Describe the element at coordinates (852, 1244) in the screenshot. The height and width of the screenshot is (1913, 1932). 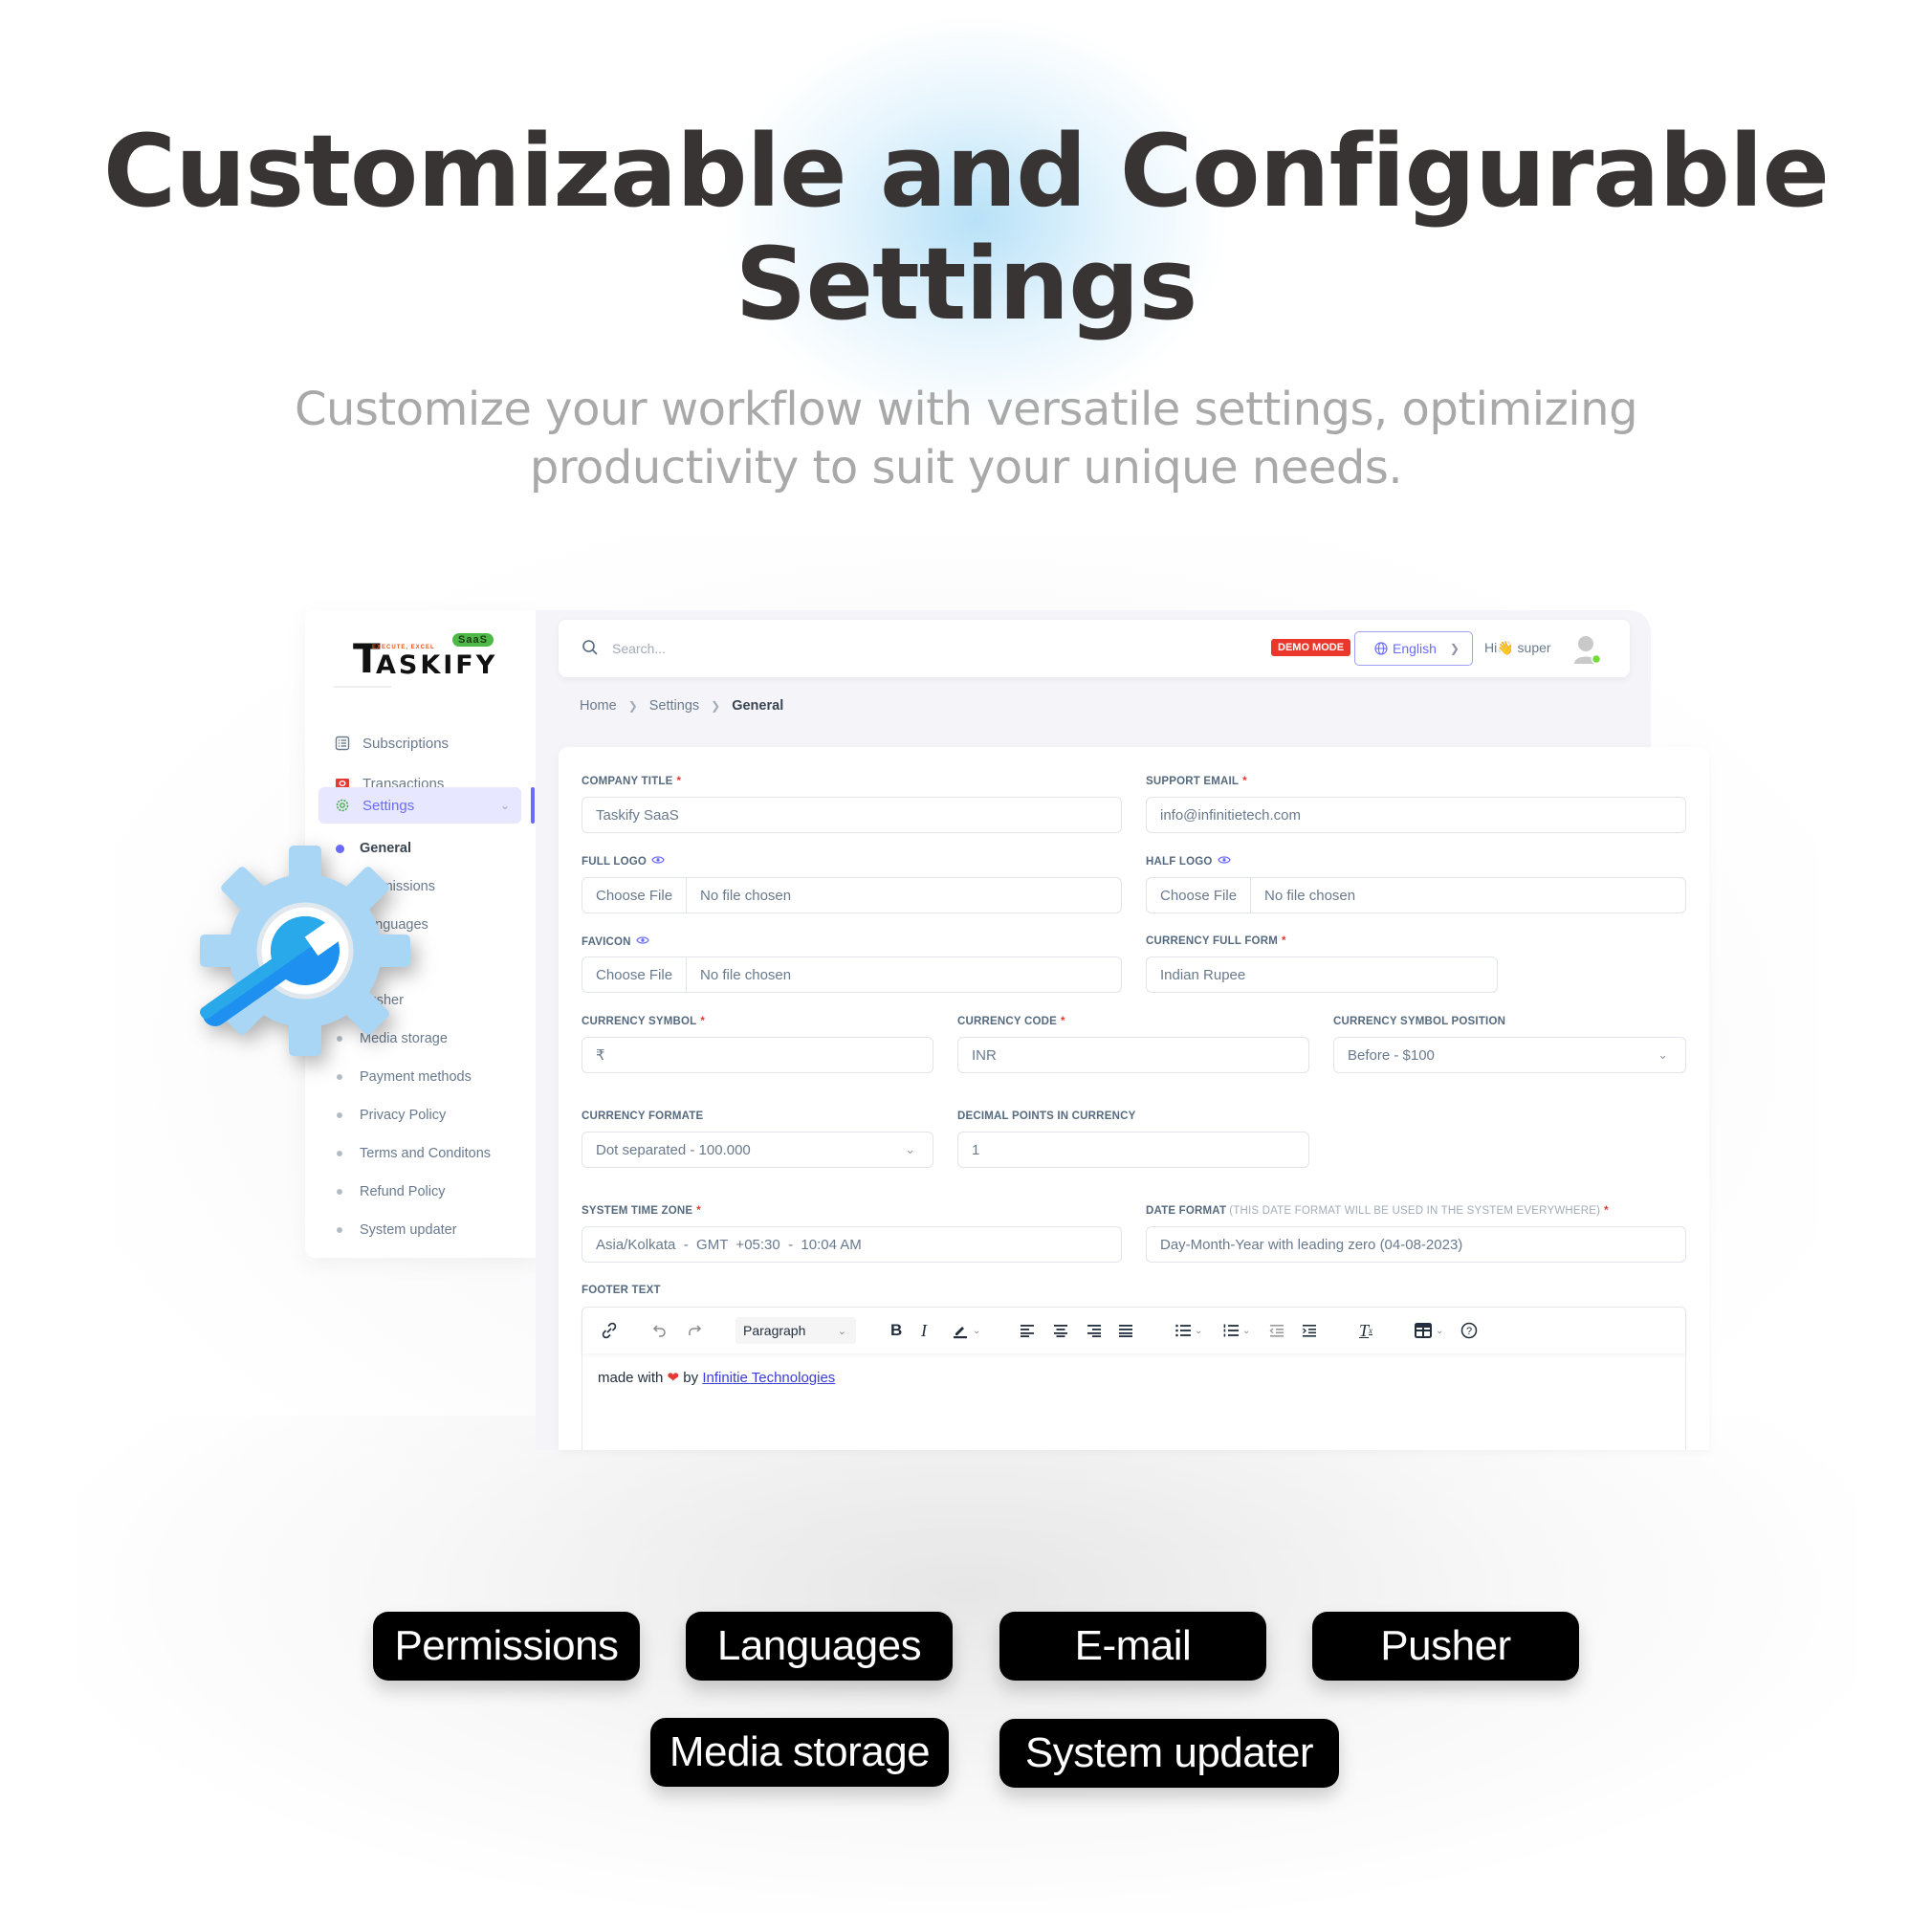
I see `system-time-zone-select: Asia/Kolkata - GMT +05:30 - 10:04 AM` at that location.